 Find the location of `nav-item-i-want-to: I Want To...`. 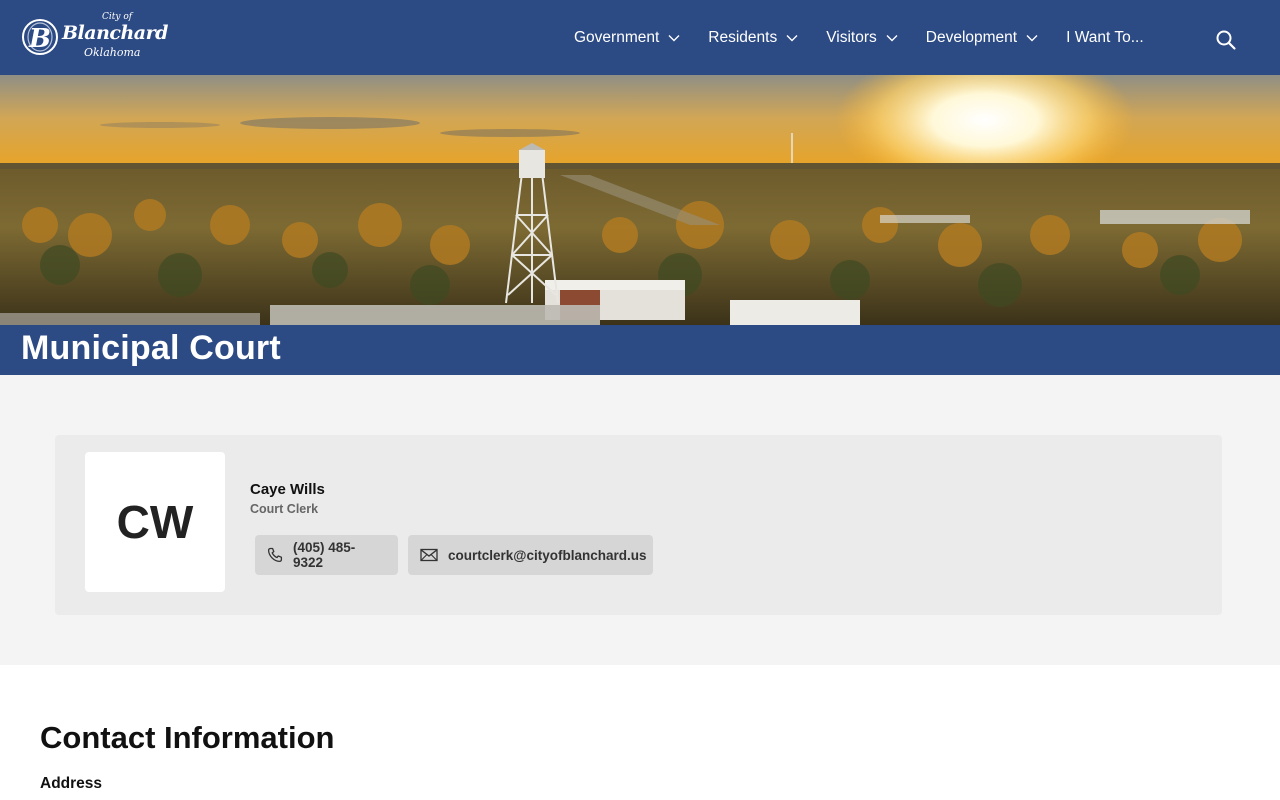

nav-item-i-want-to: I Want To... is located at coordinates (1105, 38).